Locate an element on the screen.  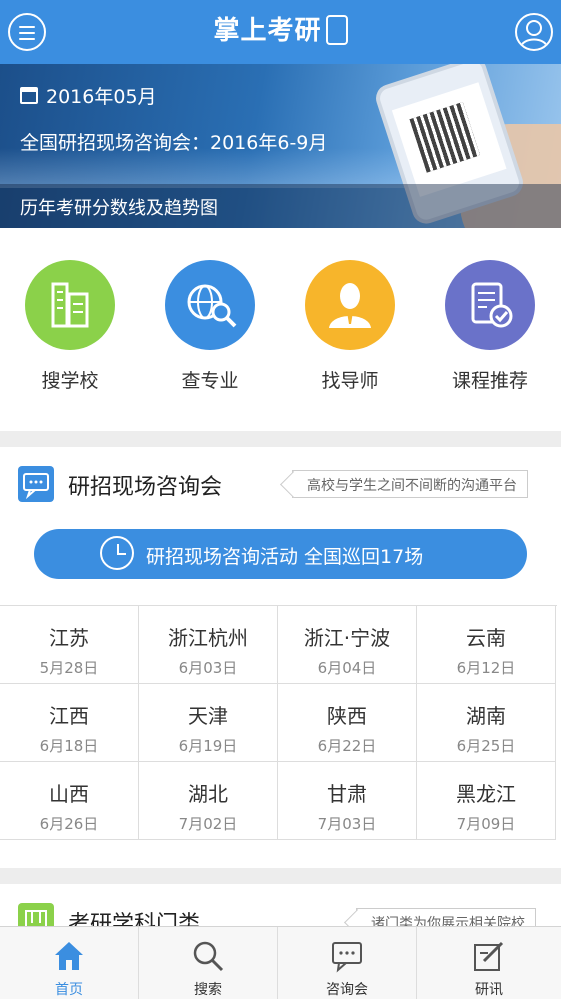
event-province: 山西 is located at coordinates (69, 794).